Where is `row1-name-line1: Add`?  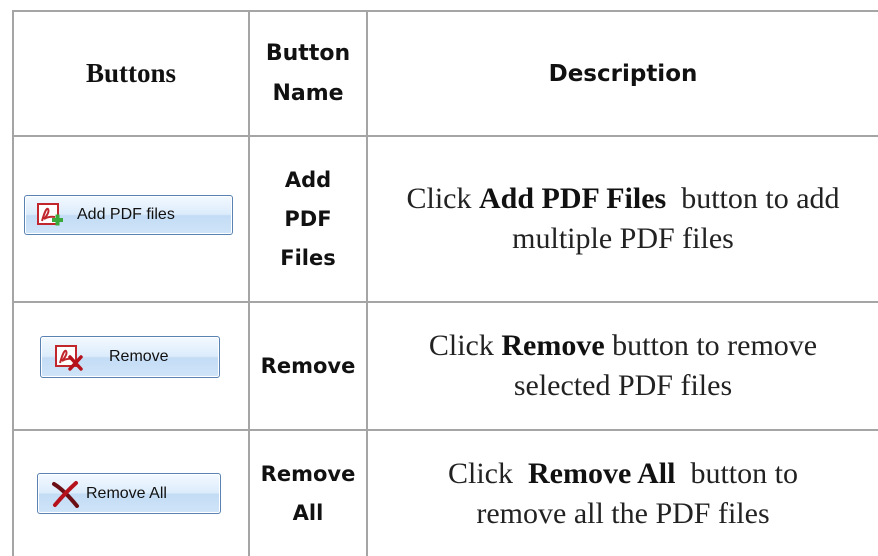
row1-name-line1: Add is located at coordinates (308, 179).